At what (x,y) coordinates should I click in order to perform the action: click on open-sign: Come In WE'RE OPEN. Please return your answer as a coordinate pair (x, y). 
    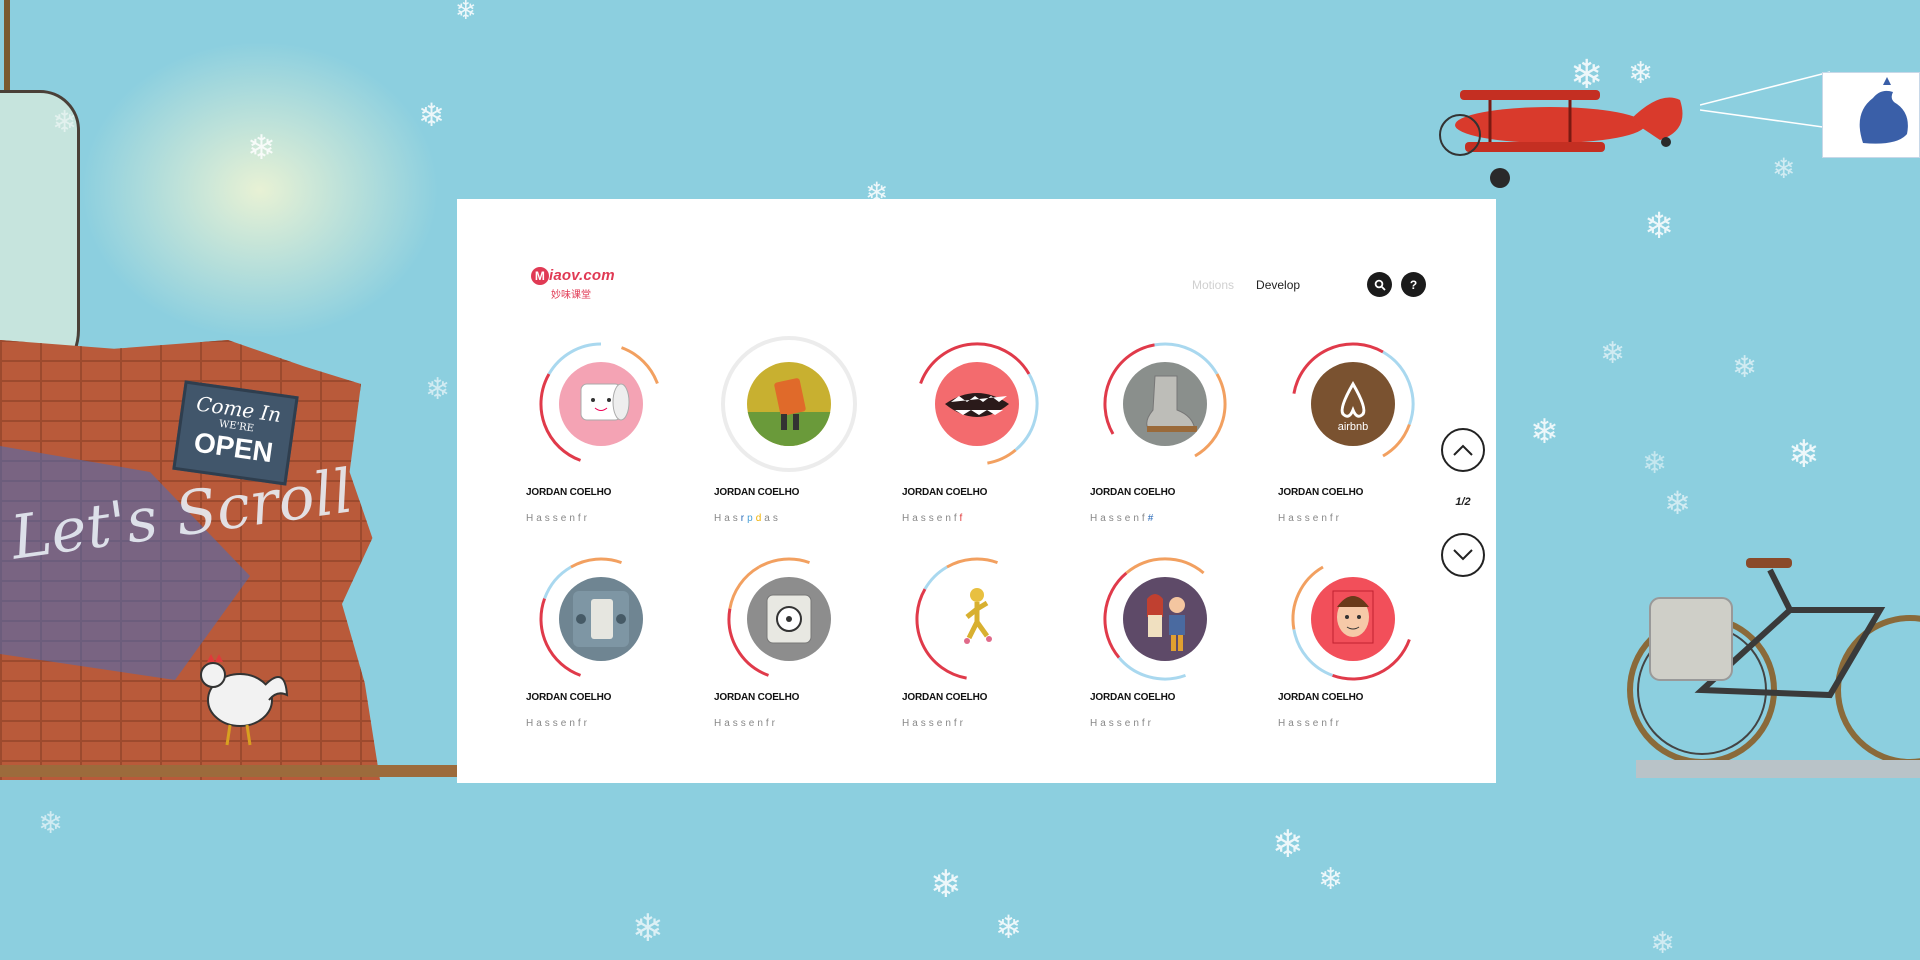
    Looking at the image, I should click on (235, 433).